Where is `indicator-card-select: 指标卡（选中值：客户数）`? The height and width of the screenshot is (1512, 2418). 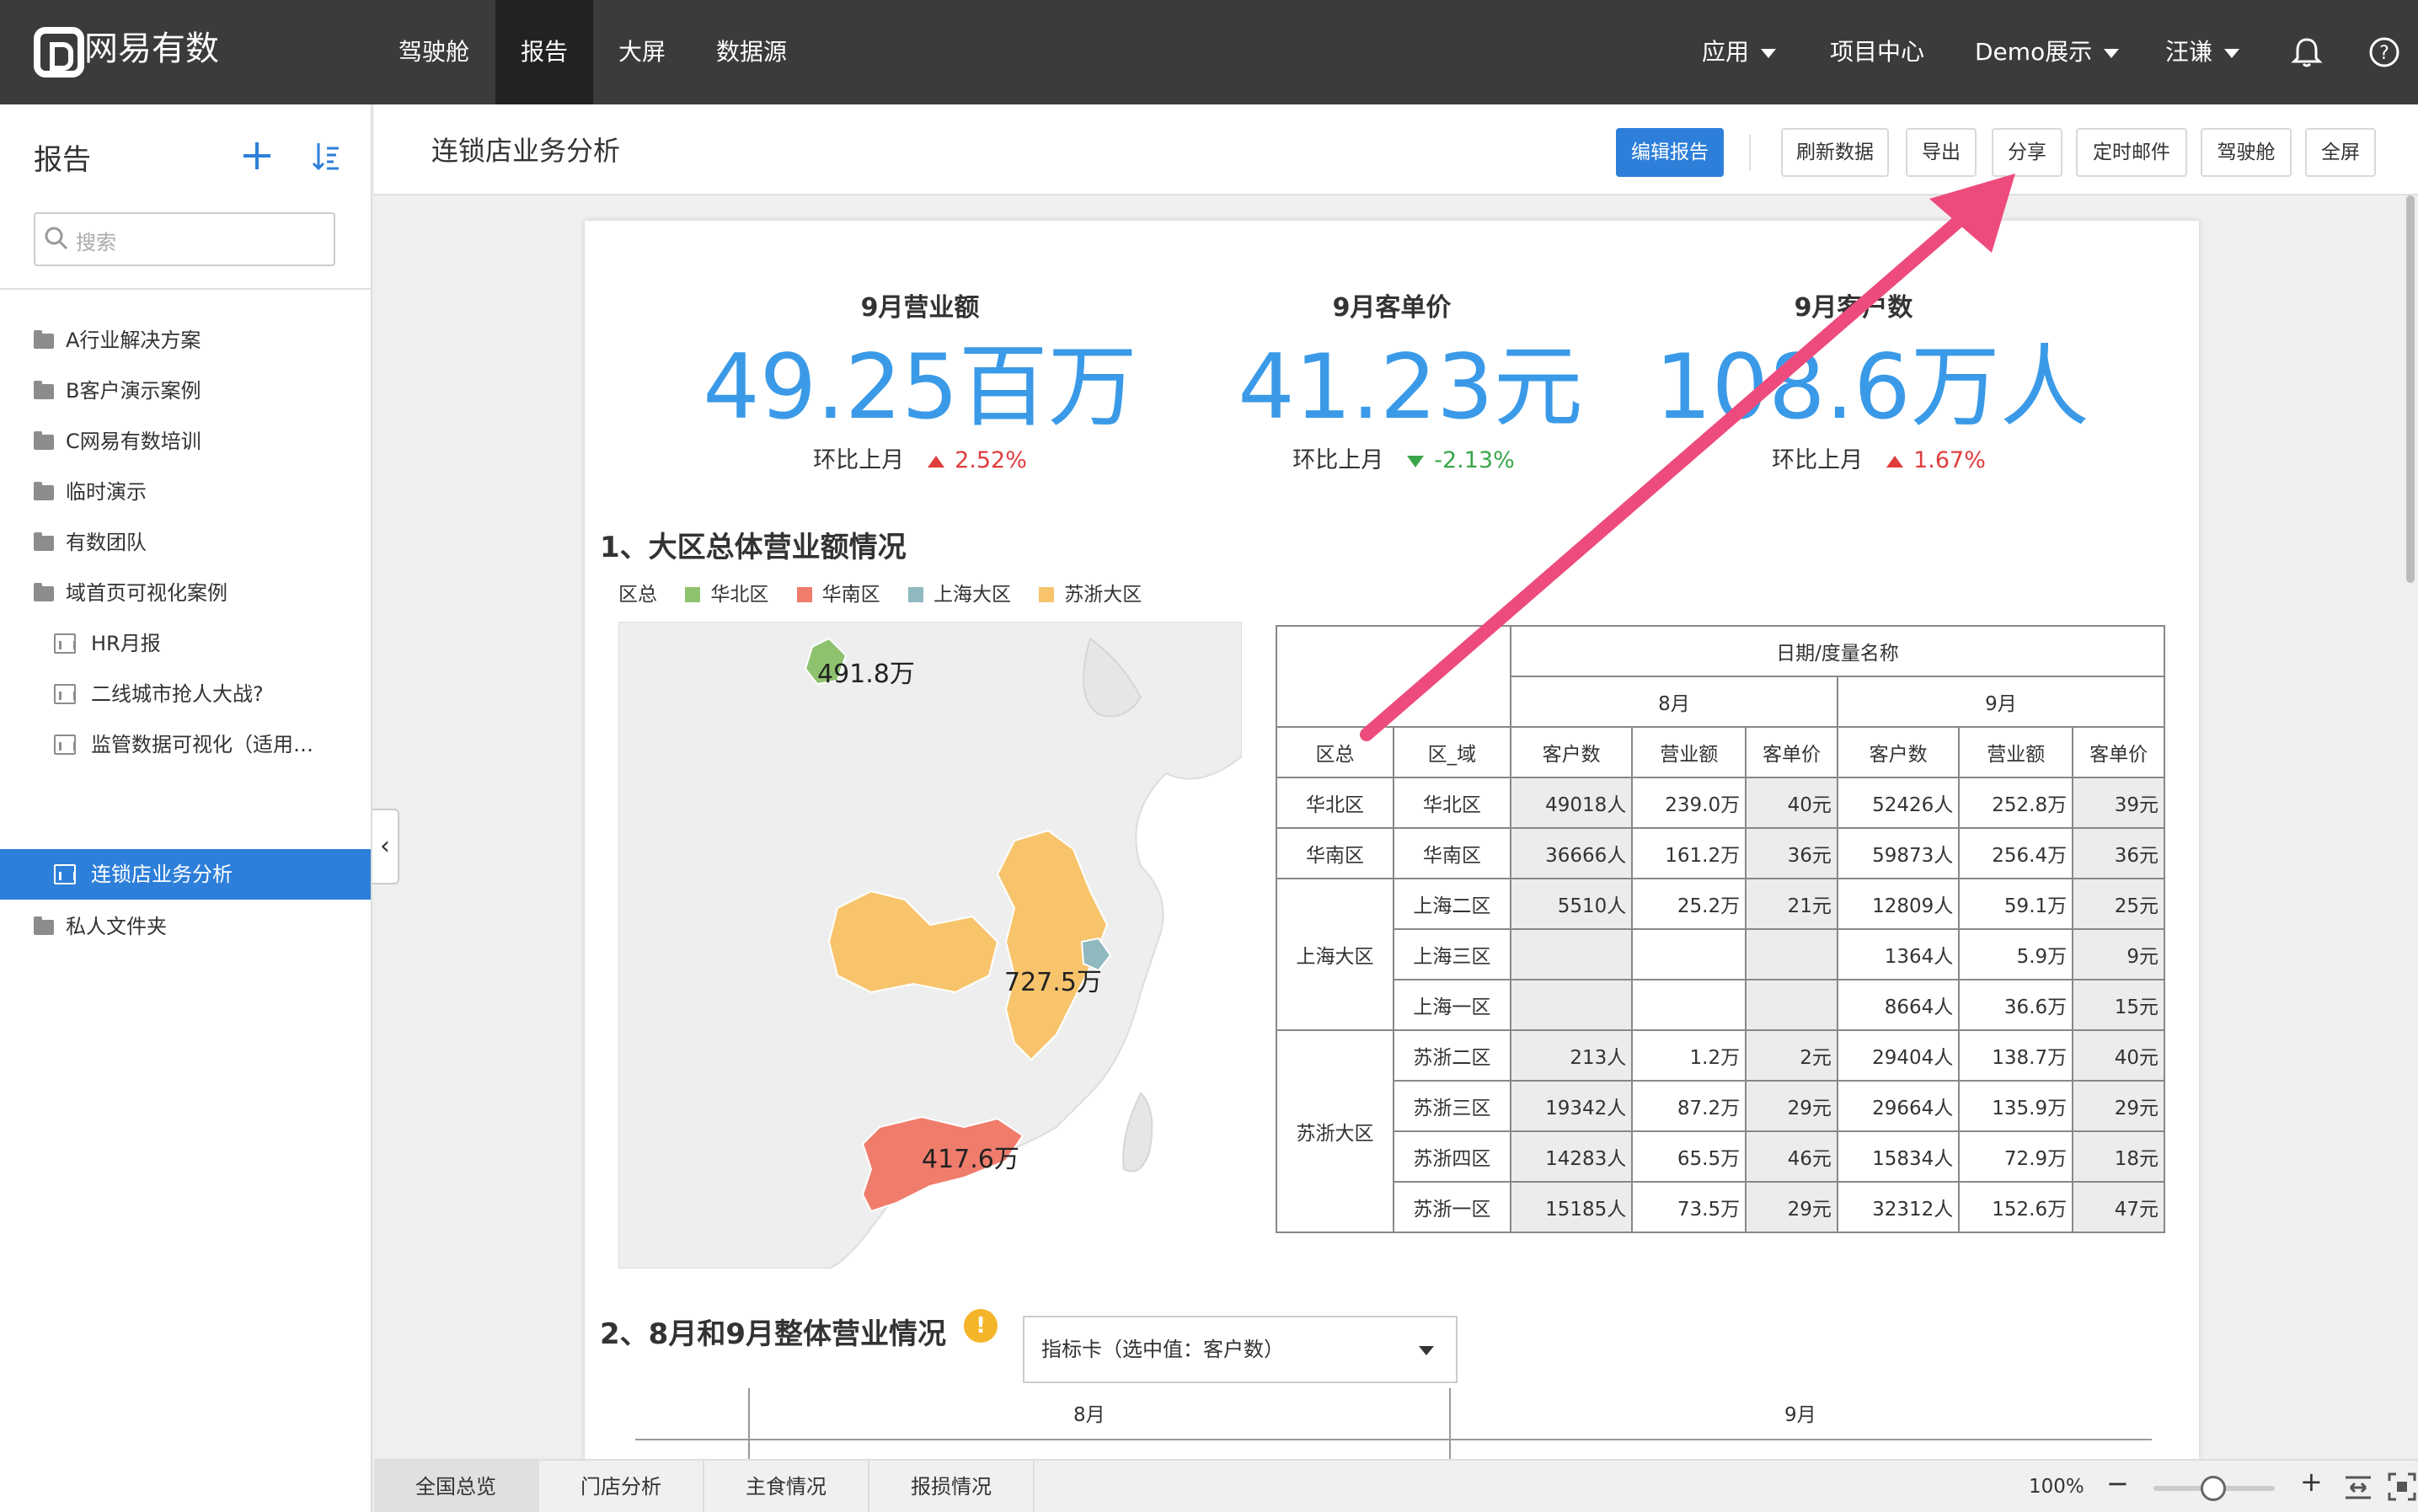
indicator-card-select: 指标卡（选中值：客户数） is located at coordinates (1240, 1349).